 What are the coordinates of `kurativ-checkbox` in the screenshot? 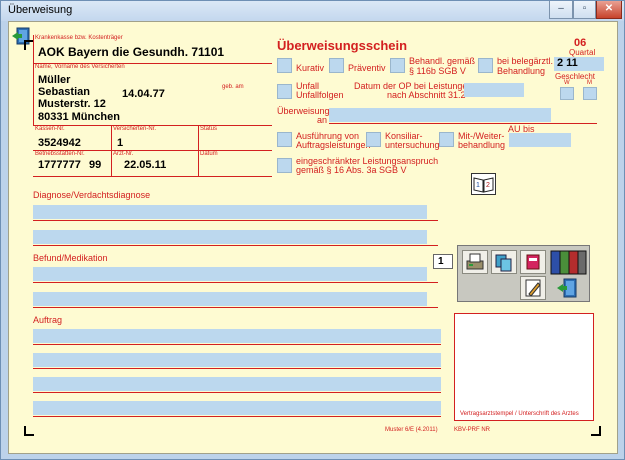 It's located at (284, 65).